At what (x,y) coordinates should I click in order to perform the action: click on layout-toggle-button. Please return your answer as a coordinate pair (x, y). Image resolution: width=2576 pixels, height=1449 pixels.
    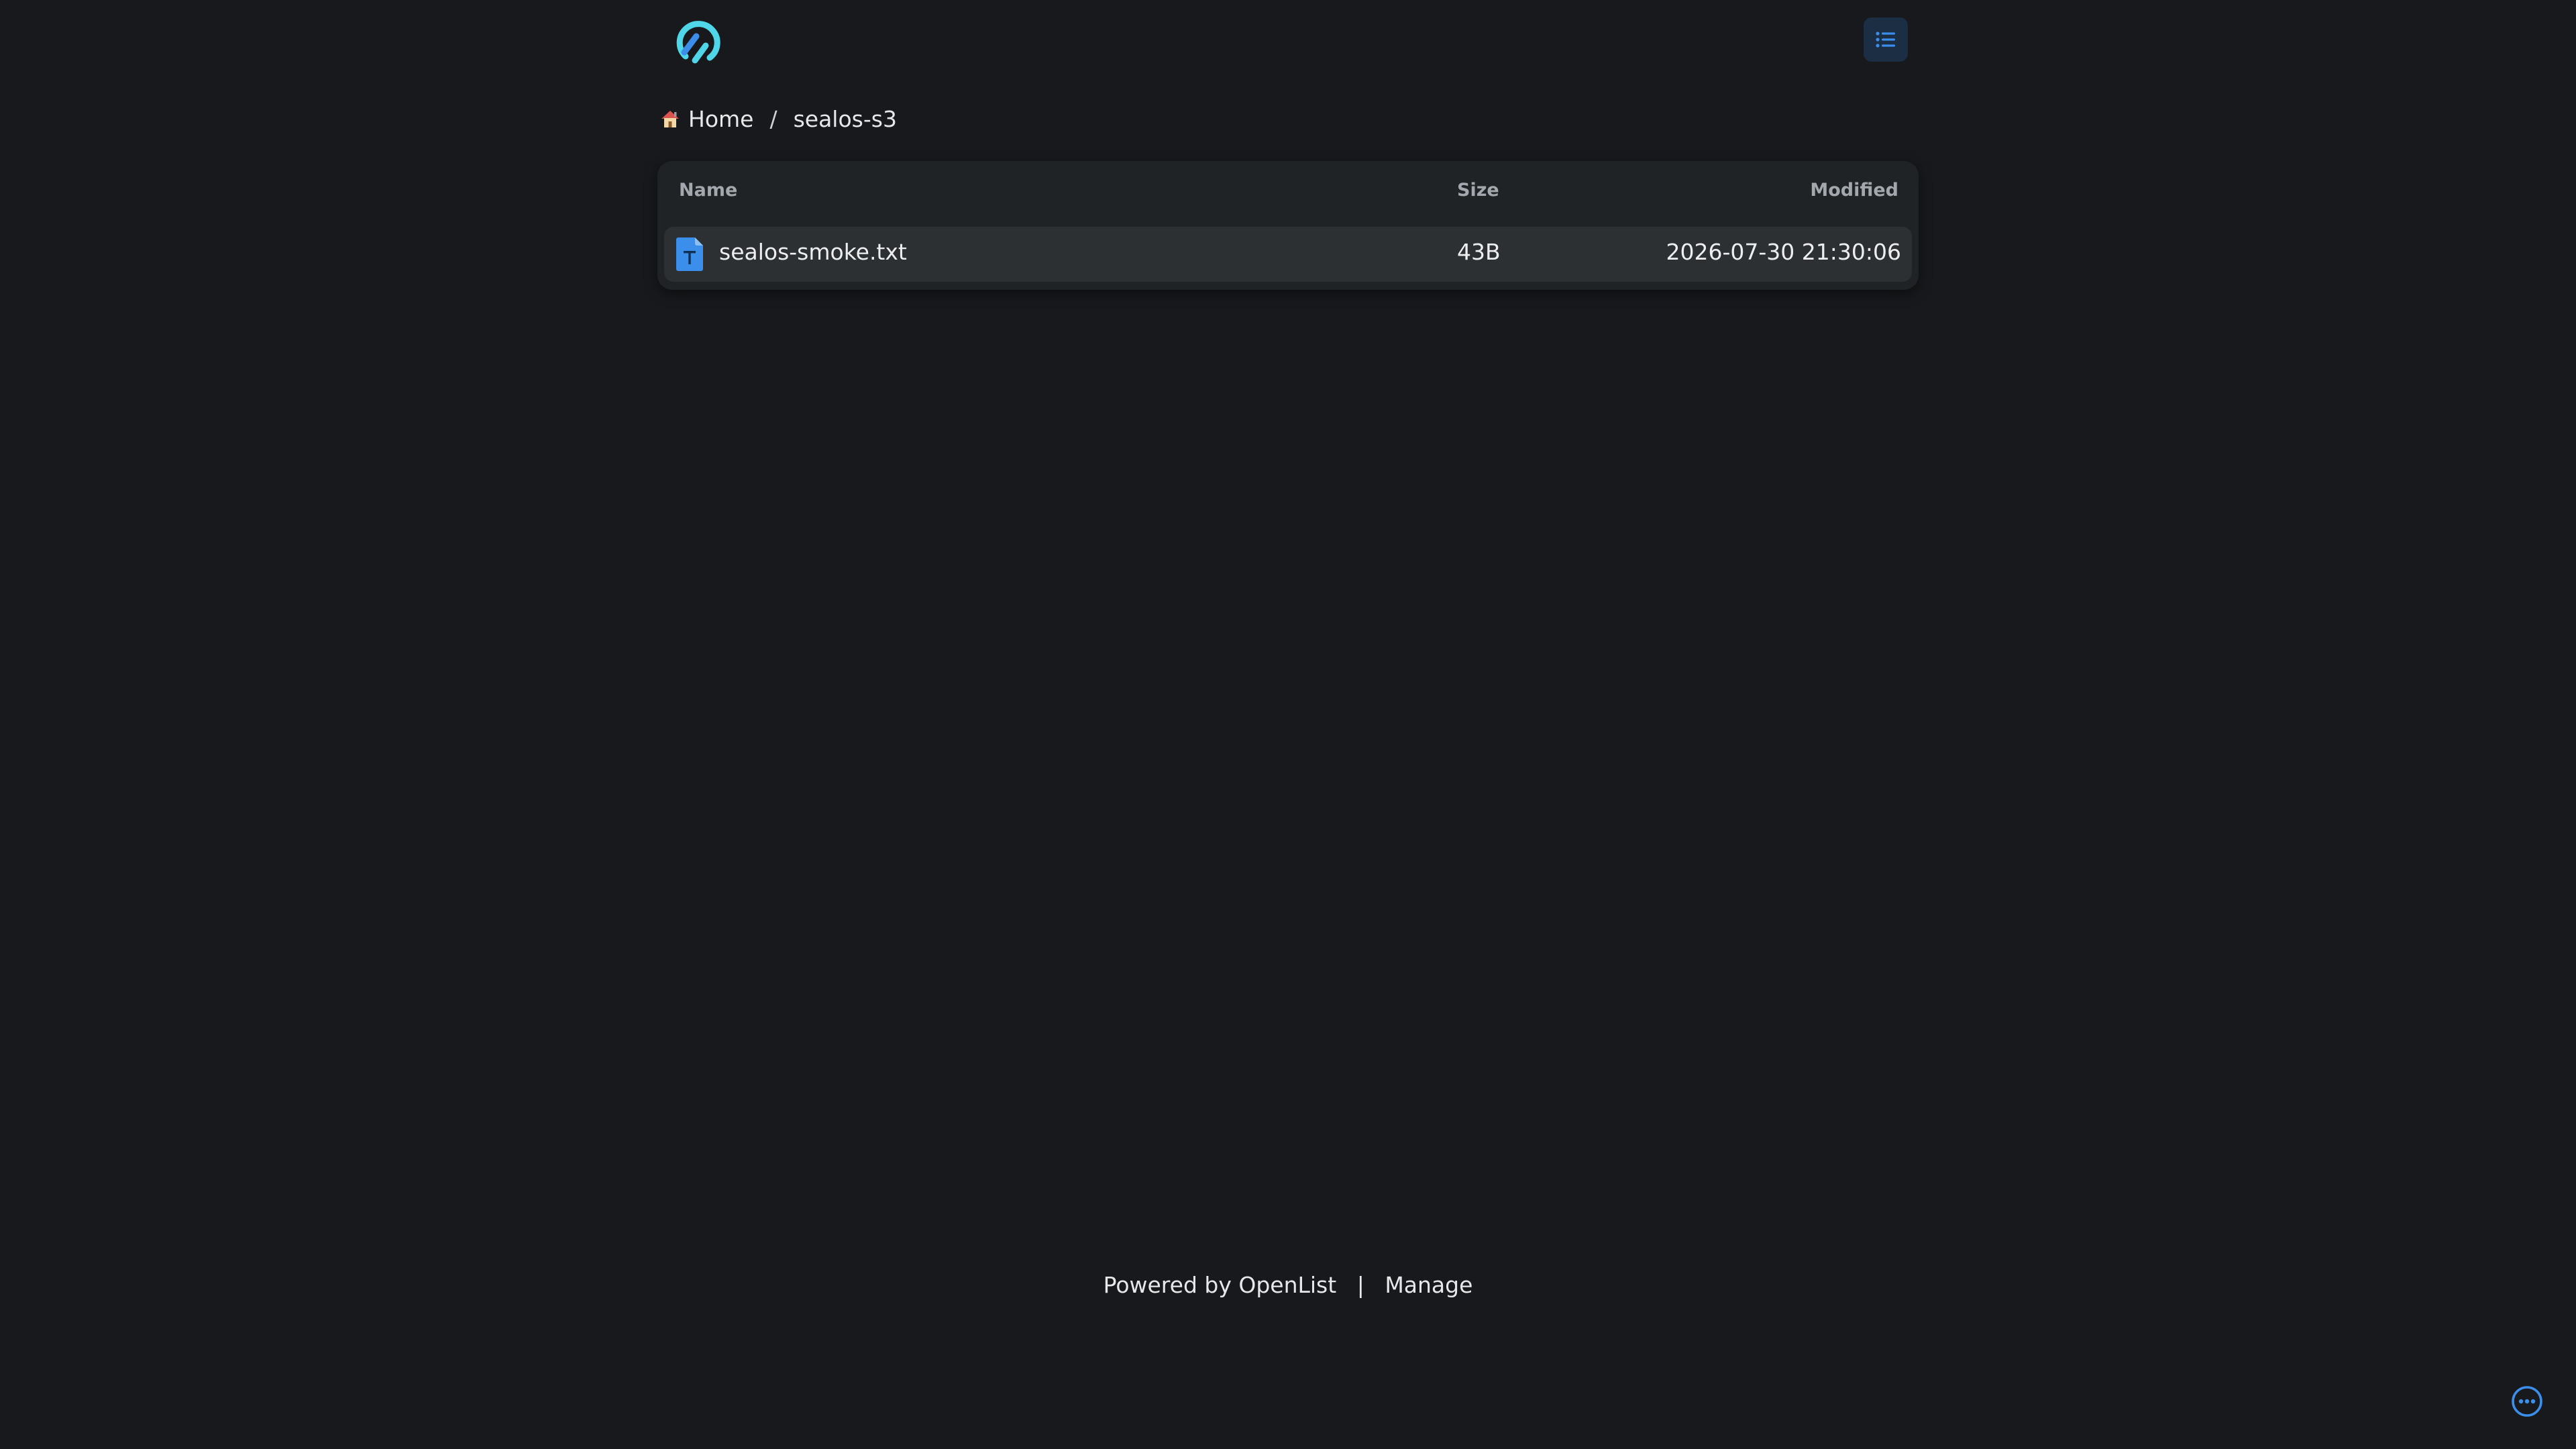
    Looking at the image, I should click on (1886, 39).